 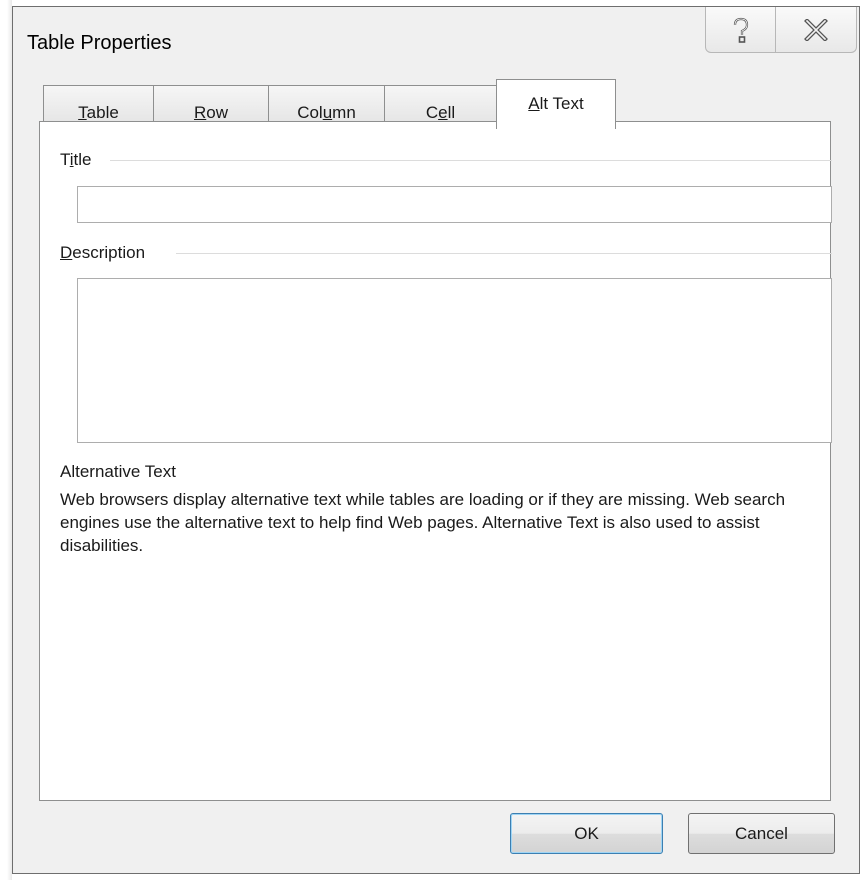 I want to click on tab-alt-text: Alt Text, so click(x=556, y=104).